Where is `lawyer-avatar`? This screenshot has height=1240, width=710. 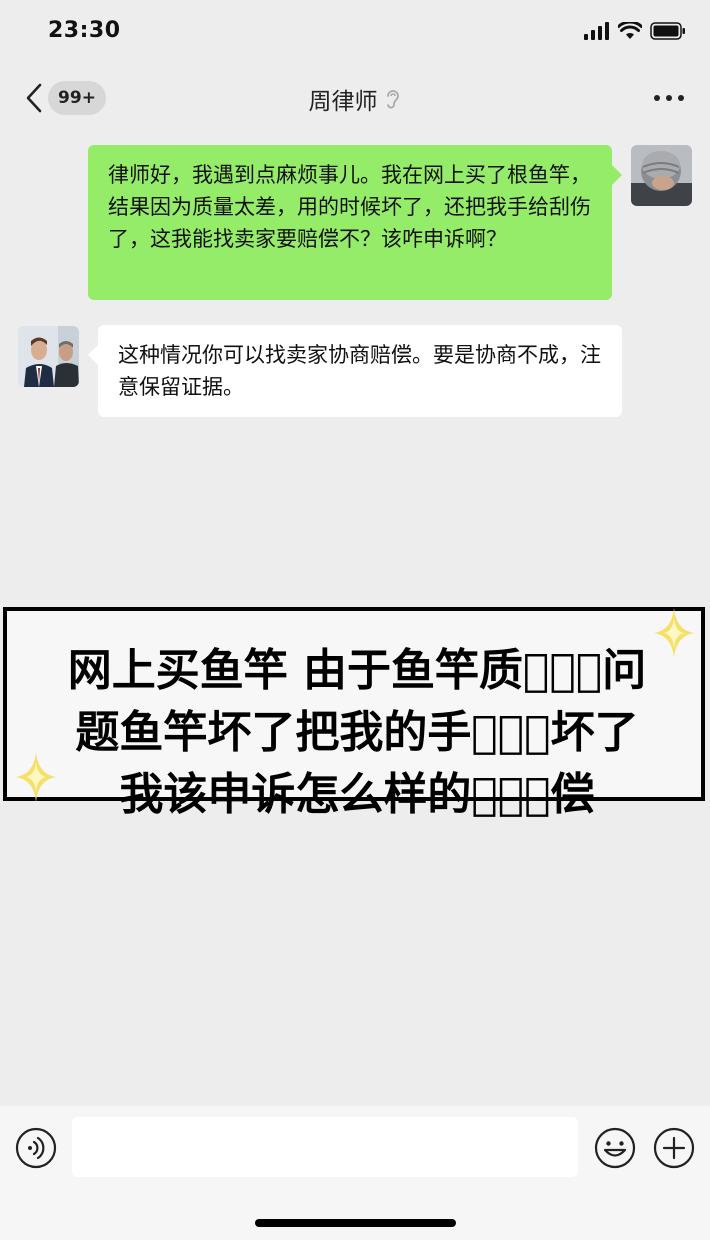
lawyer-avatar is located at coordinates (48, 356).